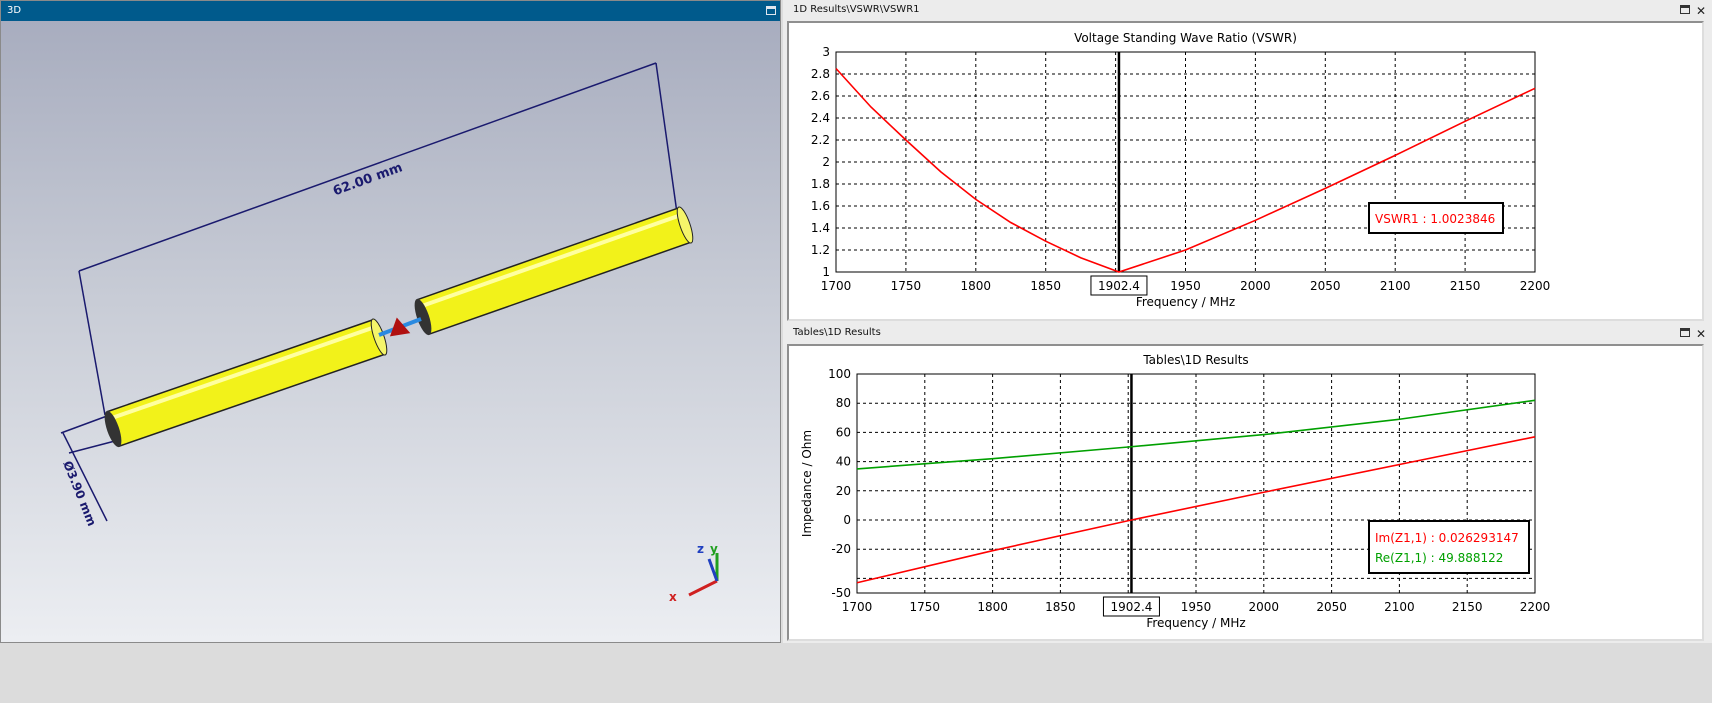  What do you see at coordinates (839, 374) in the screenshot?
I see `y-tick-label: 100` at bounding box center [839, 374].